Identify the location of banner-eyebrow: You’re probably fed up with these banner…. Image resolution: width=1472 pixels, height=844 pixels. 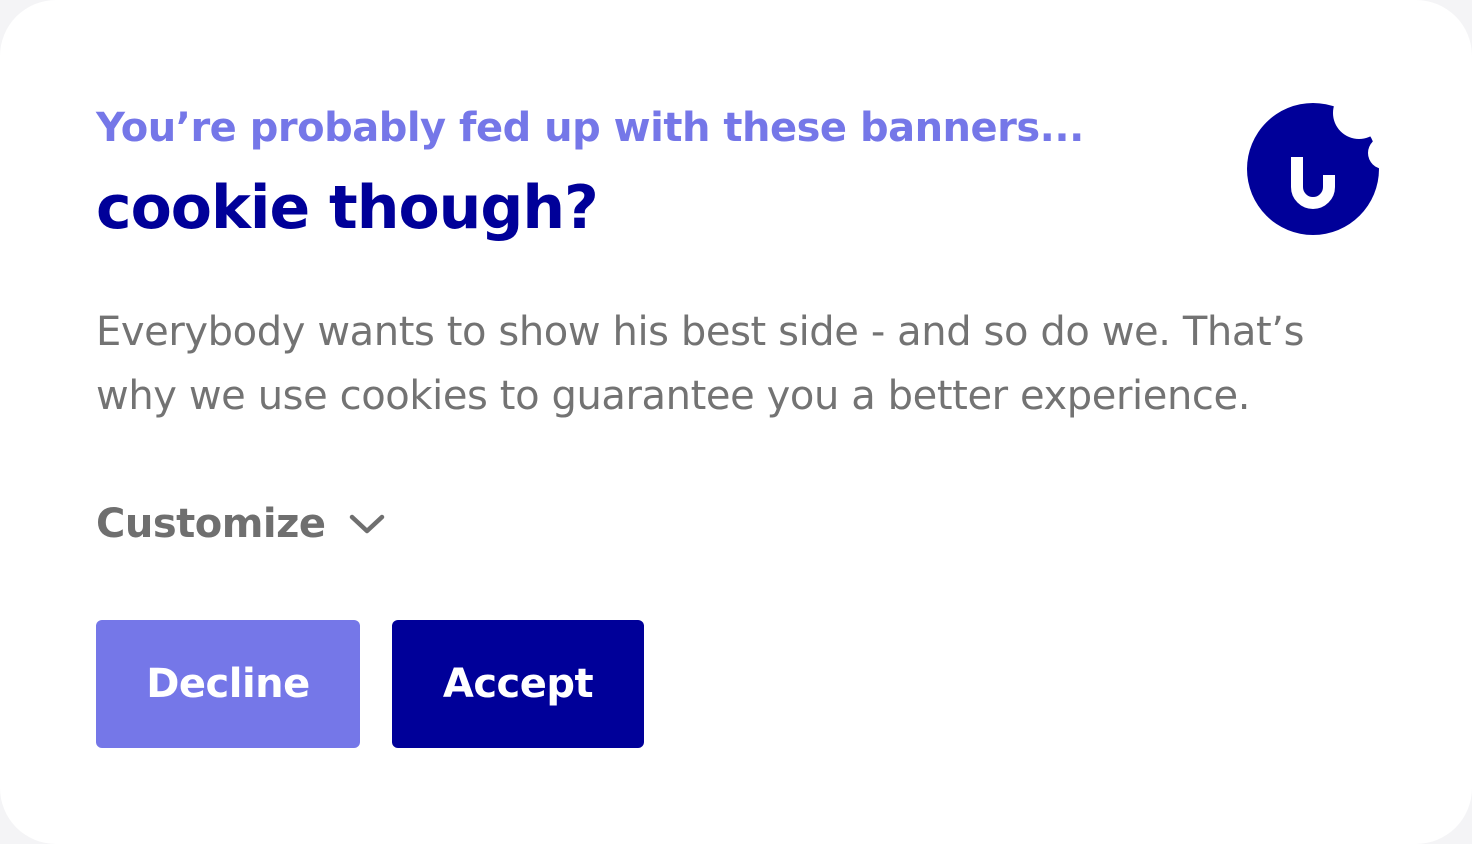
(590, 128).